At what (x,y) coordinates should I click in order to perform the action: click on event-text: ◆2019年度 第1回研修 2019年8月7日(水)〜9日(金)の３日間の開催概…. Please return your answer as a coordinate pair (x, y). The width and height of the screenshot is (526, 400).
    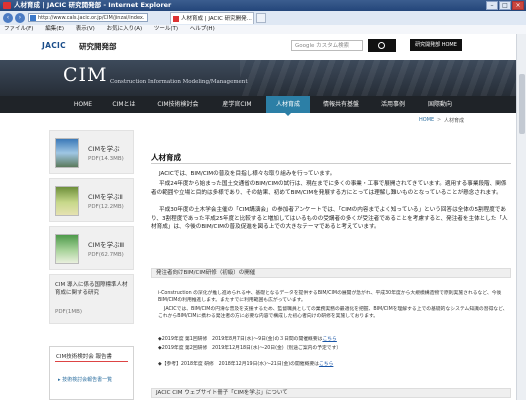
    Looking at the image, I should click on (240, 339).